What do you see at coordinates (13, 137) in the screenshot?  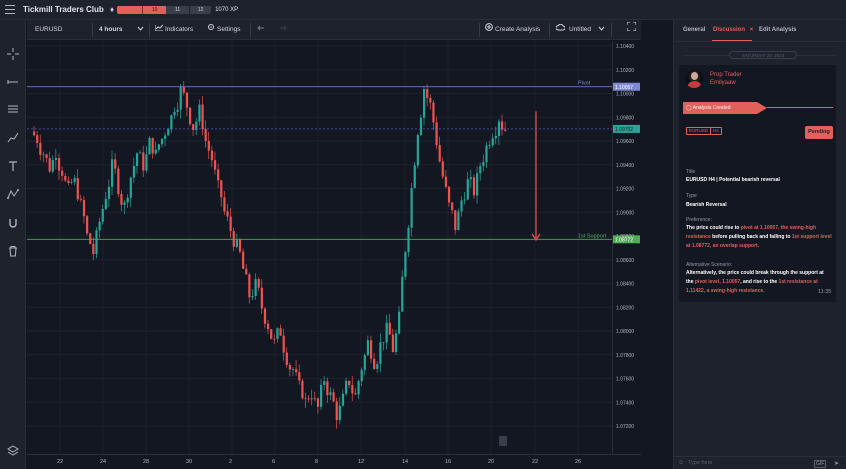 I see `brush-icon` at bounding box center [13, 137].